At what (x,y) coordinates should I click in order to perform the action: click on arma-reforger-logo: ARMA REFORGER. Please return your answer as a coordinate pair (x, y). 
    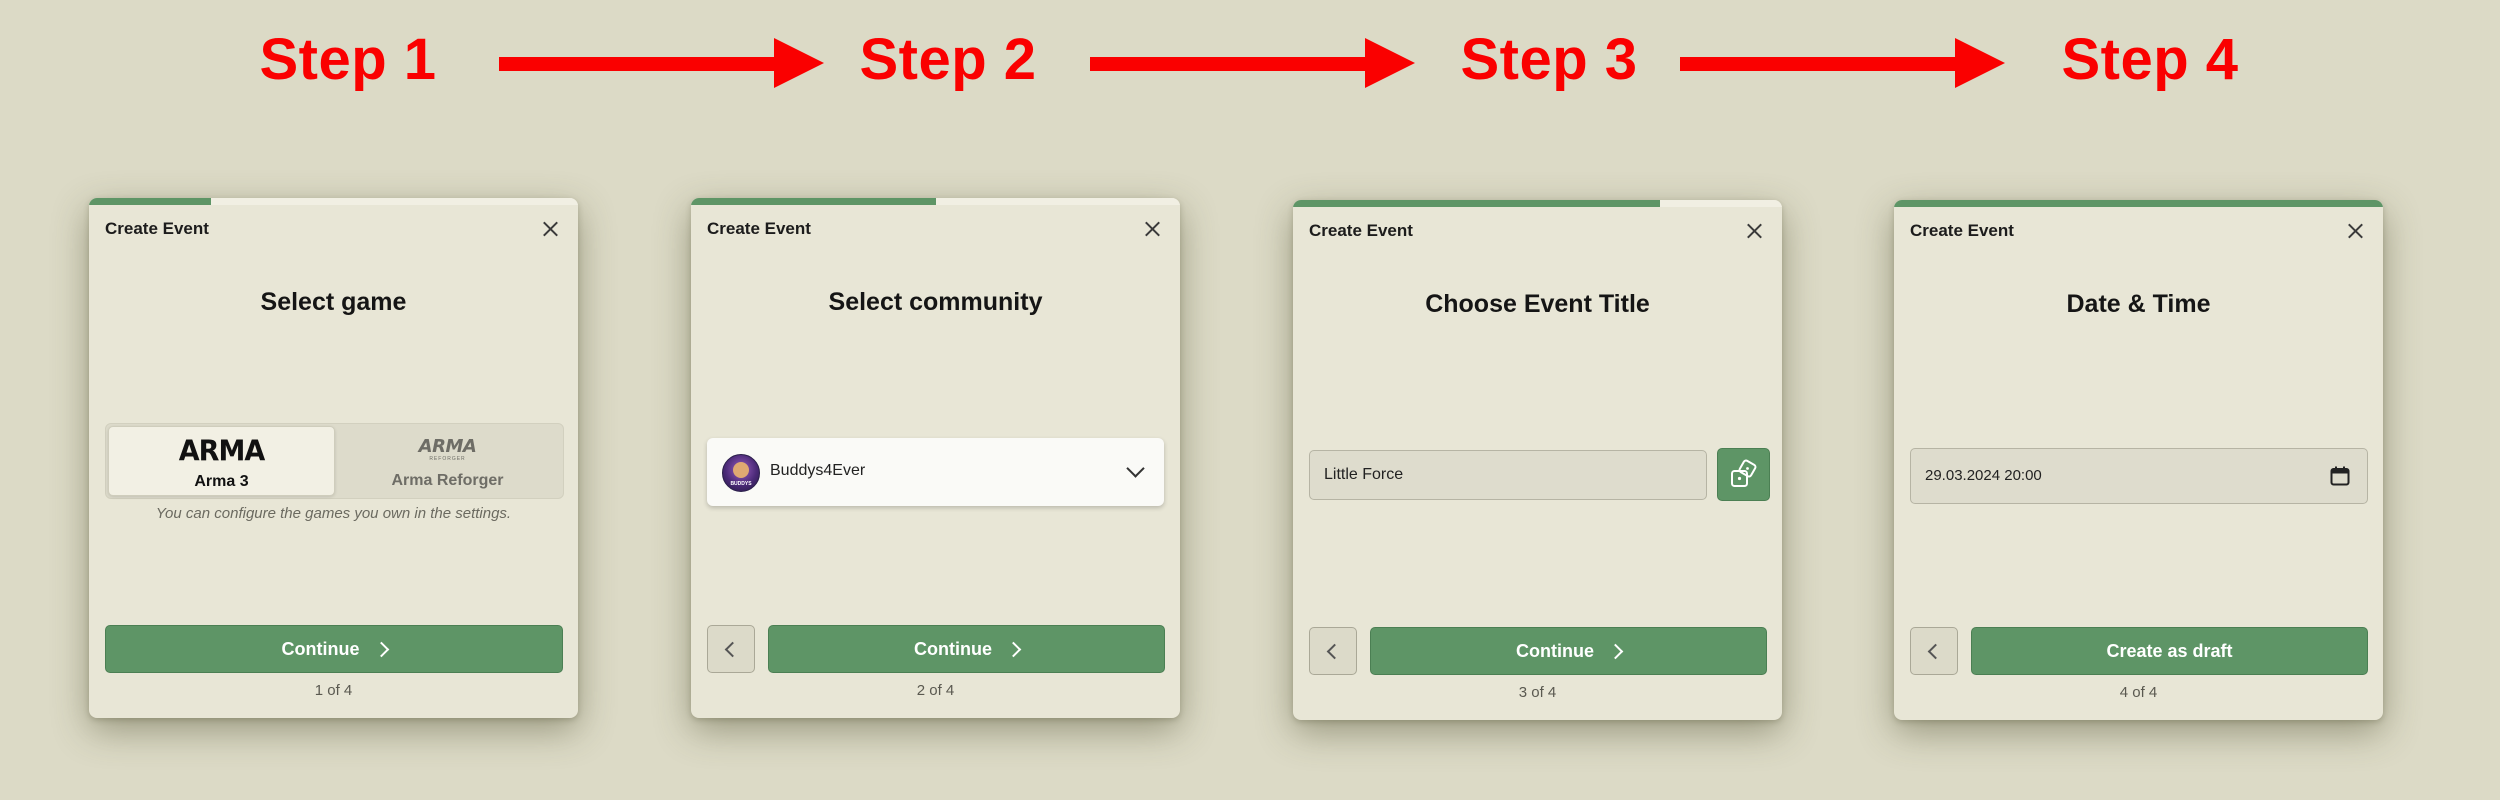
    Looking at the image, I should click on (447, 449).